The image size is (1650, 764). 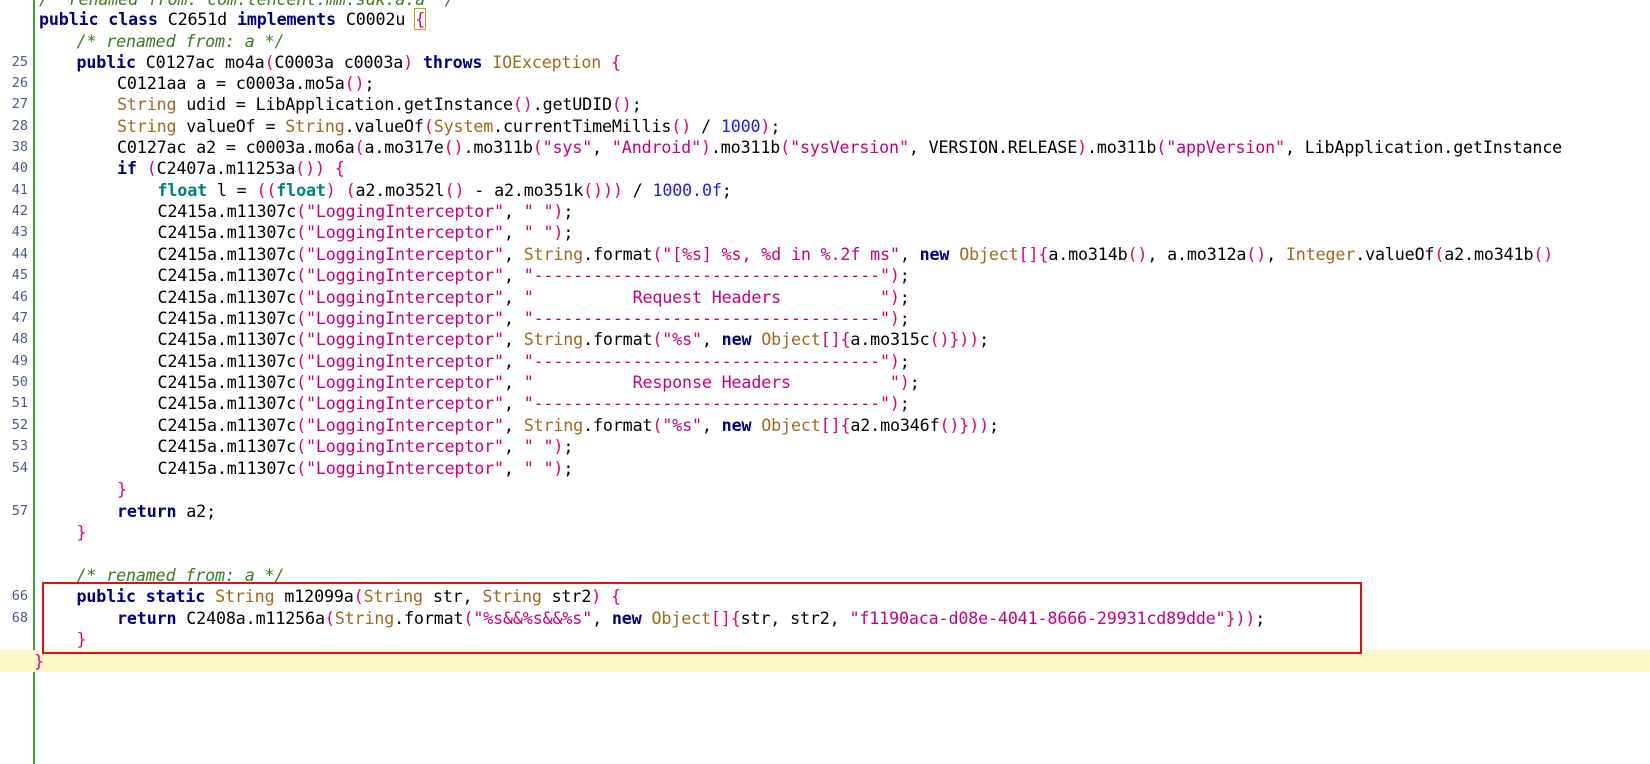 What do you see at coordinates (825, 554) in the screenshot?
I see `code-line` at bounding box center [825, 554].